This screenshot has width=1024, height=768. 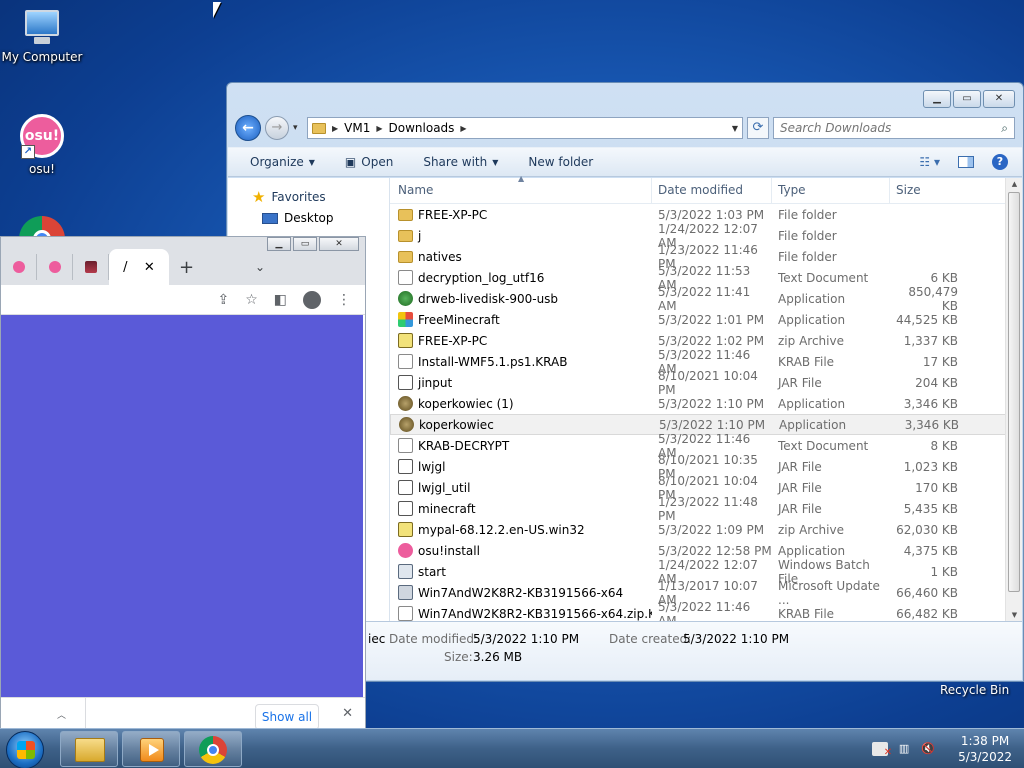 I want to click on organize-button: Organize ▼, so click(x=282, y=162).